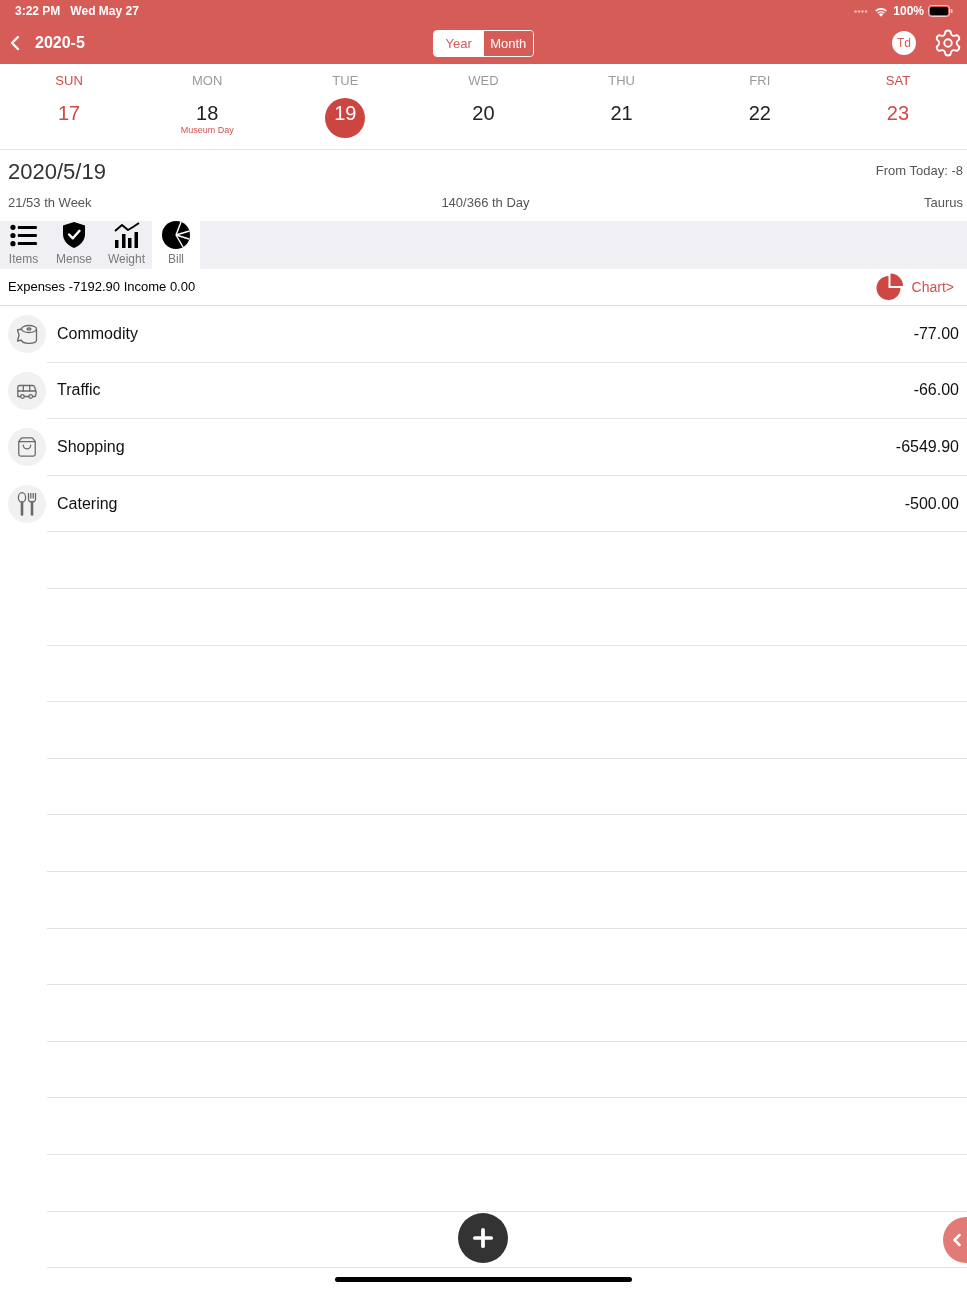 The width and height of the screenshot is (967, 1290). I want to click on bar-chart-icon, so click(126, 235).